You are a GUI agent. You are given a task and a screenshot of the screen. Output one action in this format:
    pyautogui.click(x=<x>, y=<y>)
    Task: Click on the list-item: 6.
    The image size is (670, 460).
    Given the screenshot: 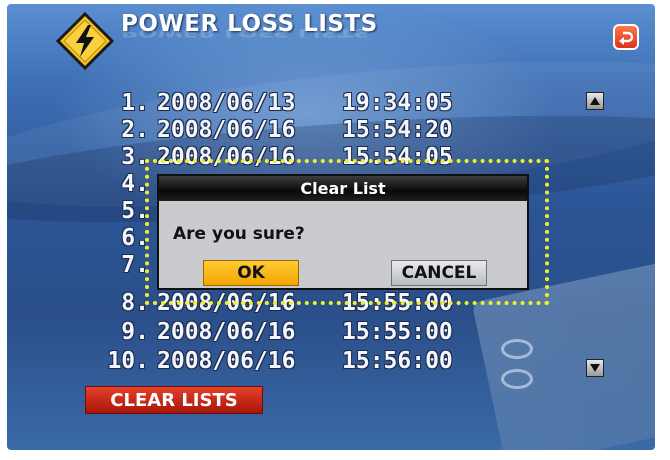 What is the action you would take?
    pyautogui.click(x=124, y=240)
    